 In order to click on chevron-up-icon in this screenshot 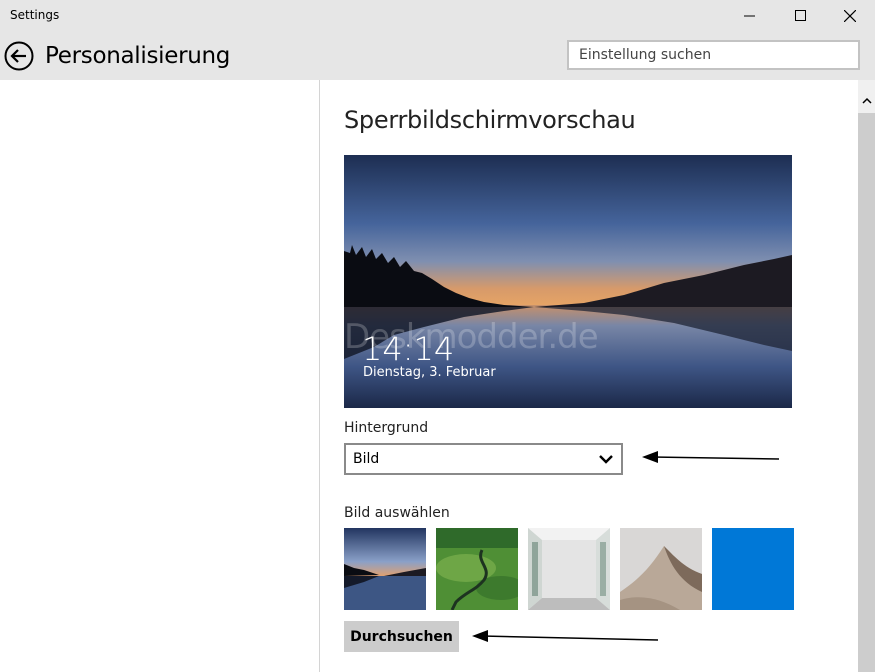, I will do `click(866, 100)`.